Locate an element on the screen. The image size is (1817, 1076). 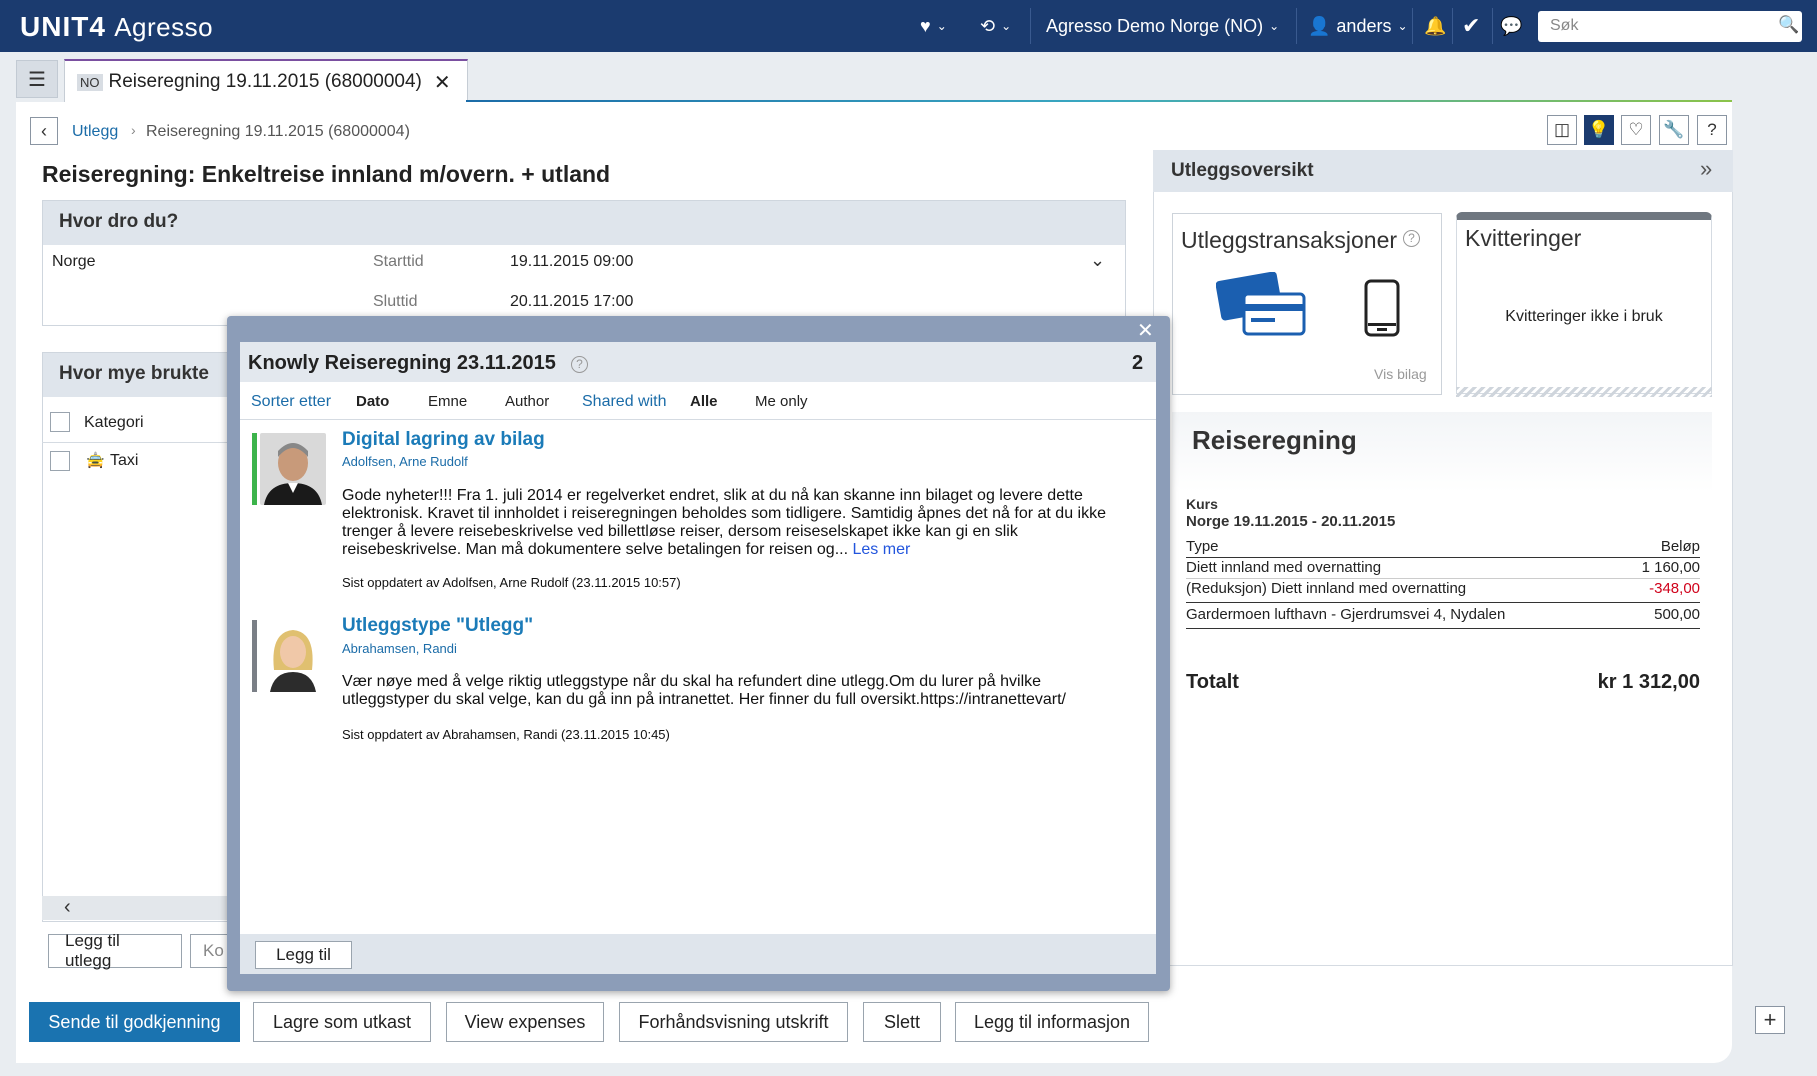
row-category-taxi: Taxi is located at coordinates (124, 461).